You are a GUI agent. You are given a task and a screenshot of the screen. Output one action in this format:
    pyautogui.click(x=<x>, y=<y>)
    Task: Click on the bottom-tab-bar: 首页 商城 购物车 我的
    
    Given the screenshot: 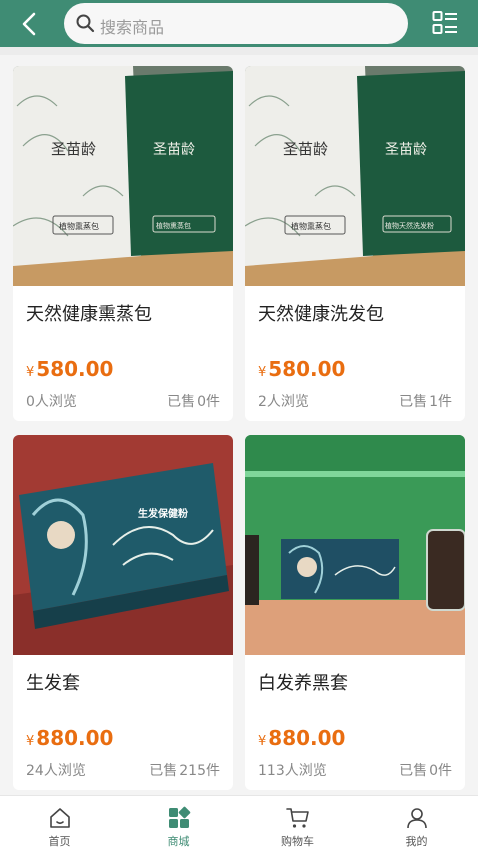 What is the action you would take?
    pyautogui.click(x=239, y=822)
    